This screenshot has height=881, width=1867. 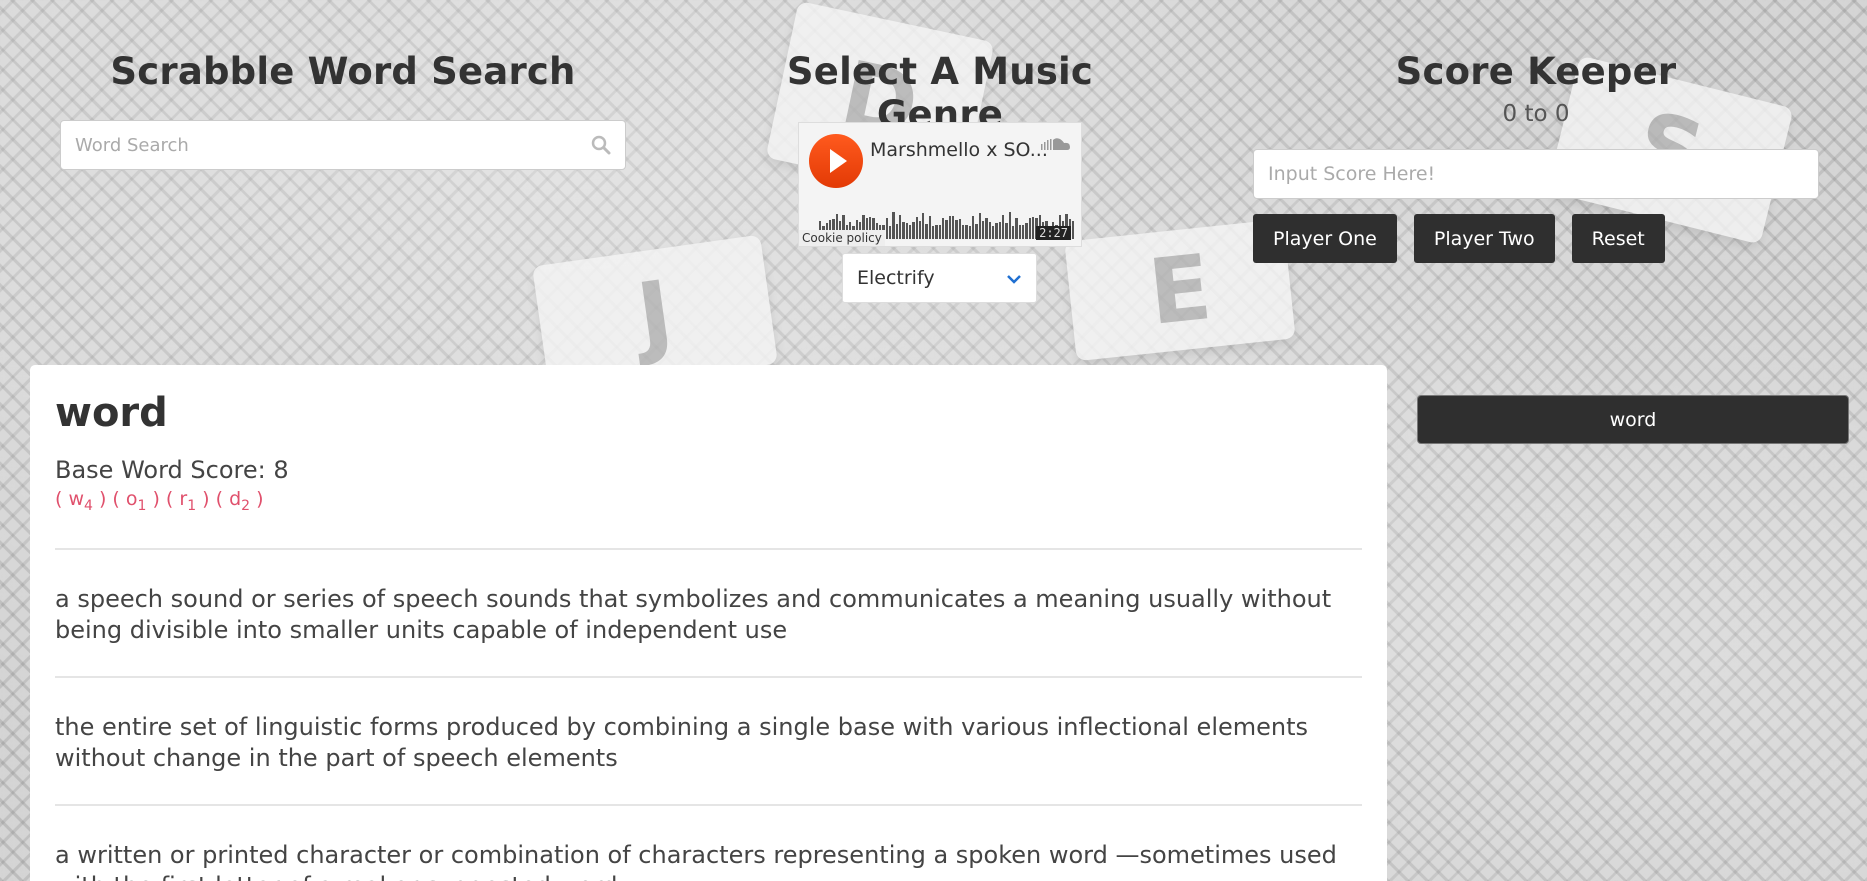 I want to click on letter: d, so click(x=235, y=499).